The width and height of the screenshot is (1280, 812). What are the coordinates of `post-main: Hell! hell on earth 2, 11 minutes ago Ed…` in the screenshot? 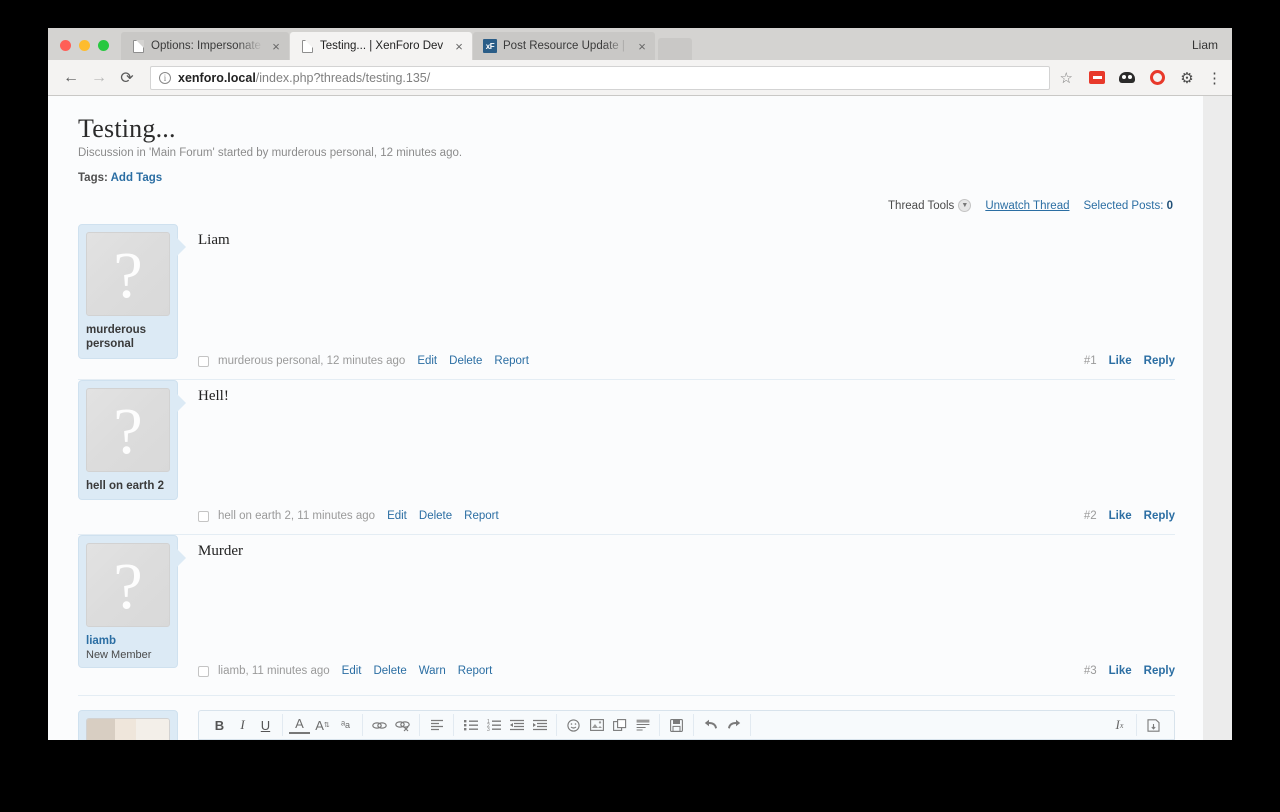 It's located at (676, 451).